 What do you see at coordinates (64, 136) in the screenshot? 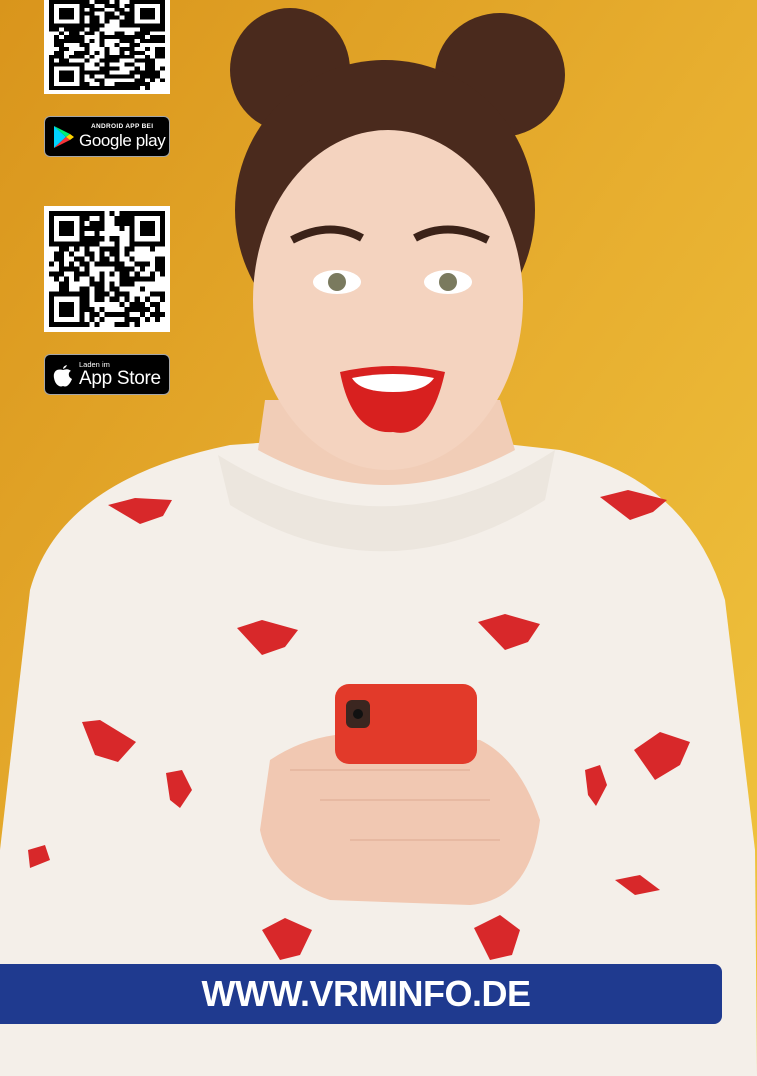
I see `google-play-icon` at bounding box center [64, 136].